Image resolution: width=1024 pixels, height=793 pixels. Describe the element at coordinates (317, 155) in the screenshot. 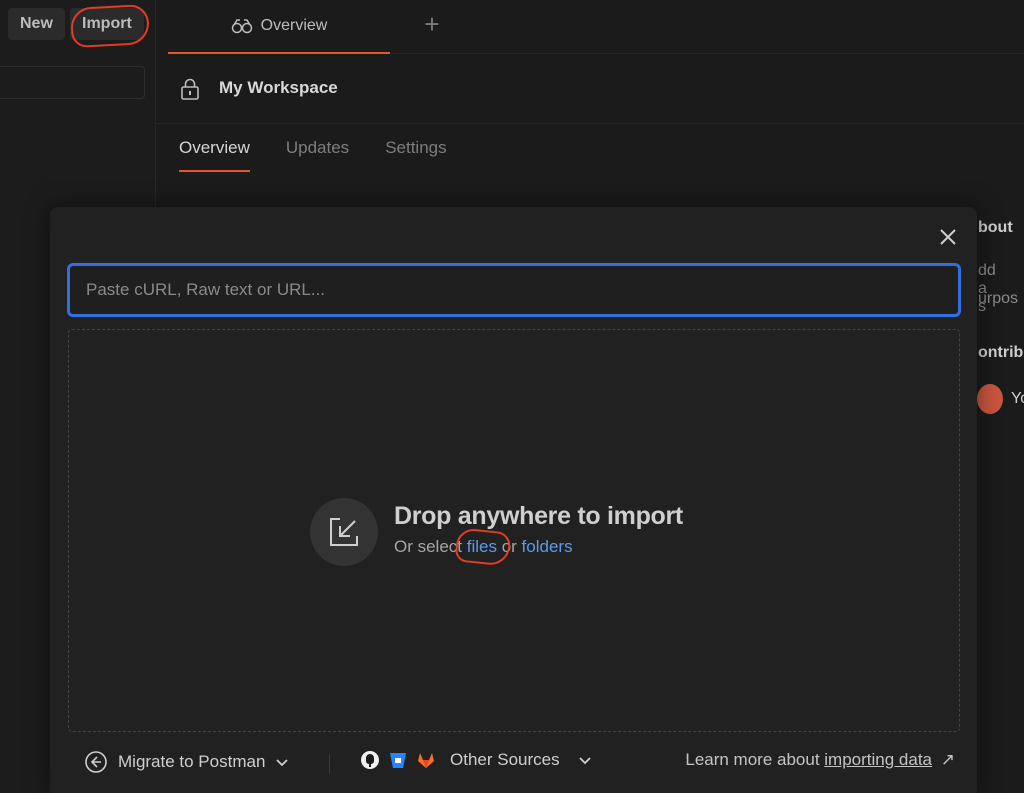

I see `tab-workspace-updates: Updates` at that location.